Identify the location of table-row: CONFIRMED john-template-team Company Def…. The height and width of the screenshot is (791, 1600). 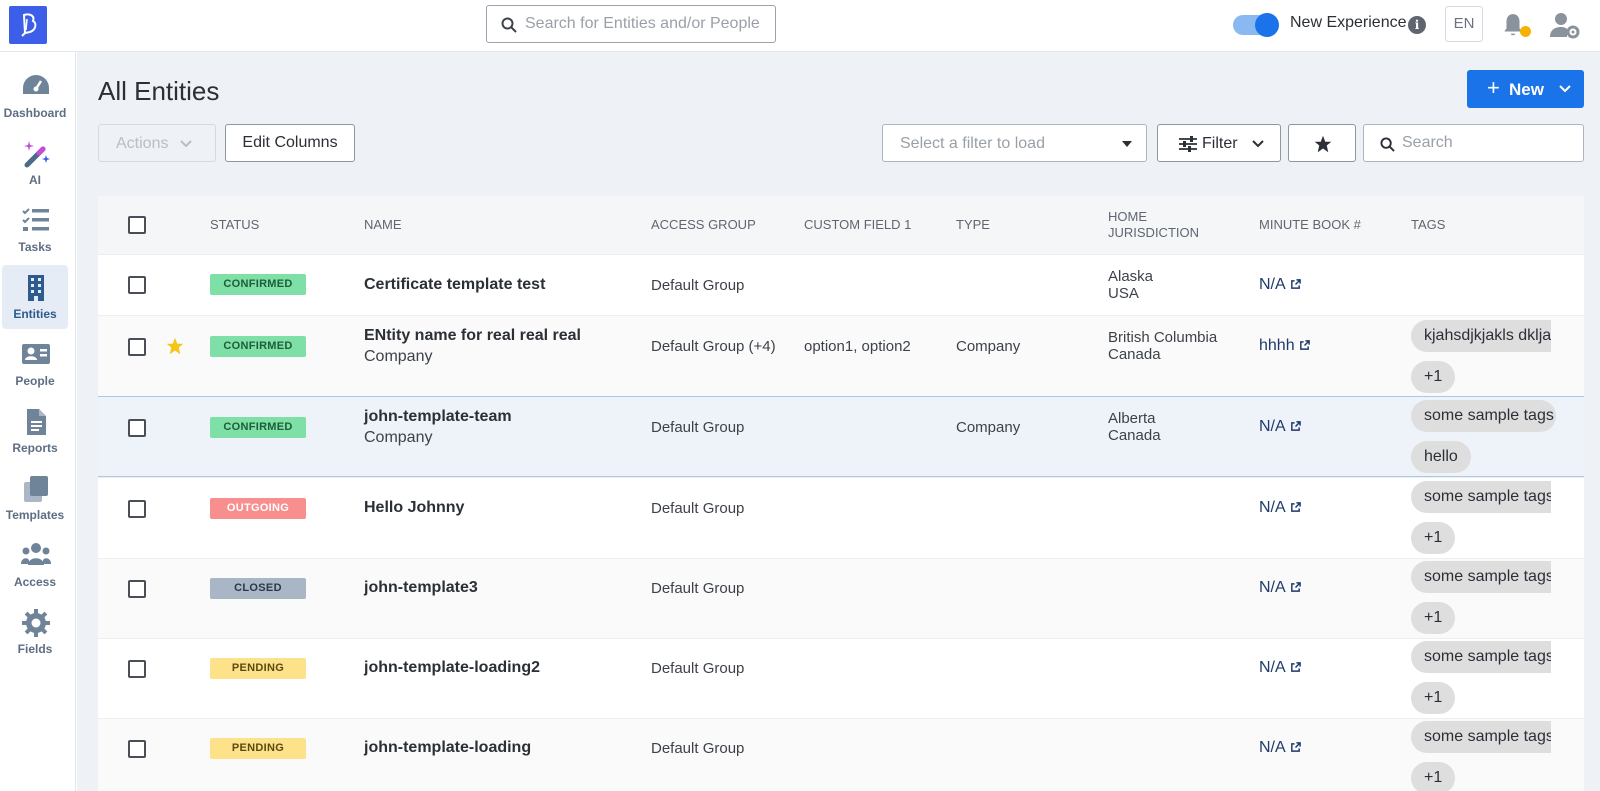
(841, 436).